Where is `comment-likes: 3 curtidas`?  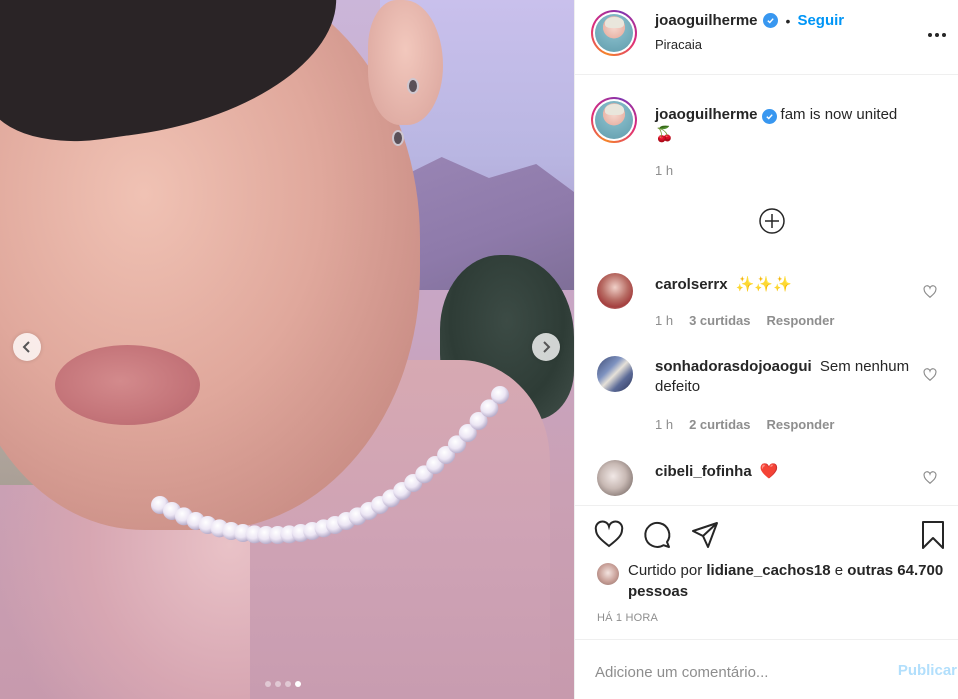
comment-likes: 3 curtidas is located at coordinates (719, 320).